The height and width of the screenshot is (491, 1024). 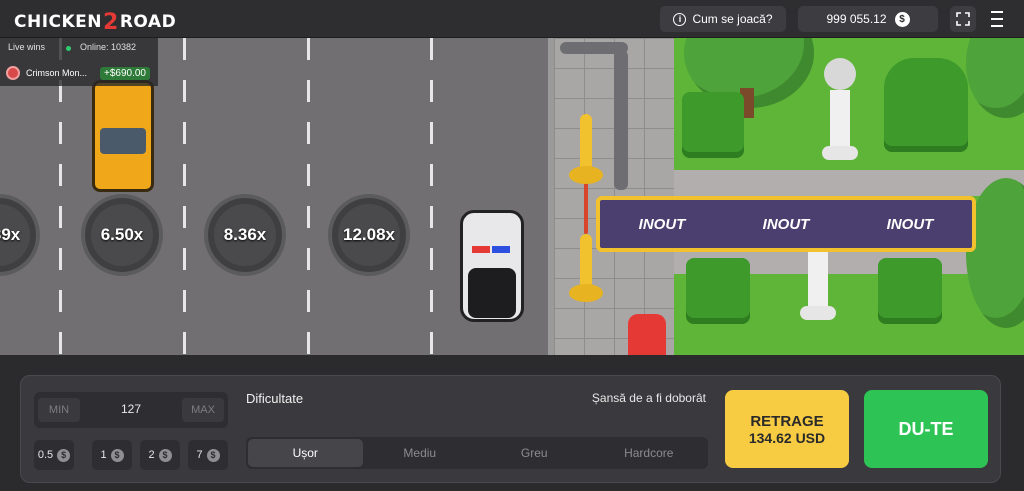 What do you see at coordinates (199, 455) in the screenshot?
I see `chip-value: 7` at bounding box center [199, 455].